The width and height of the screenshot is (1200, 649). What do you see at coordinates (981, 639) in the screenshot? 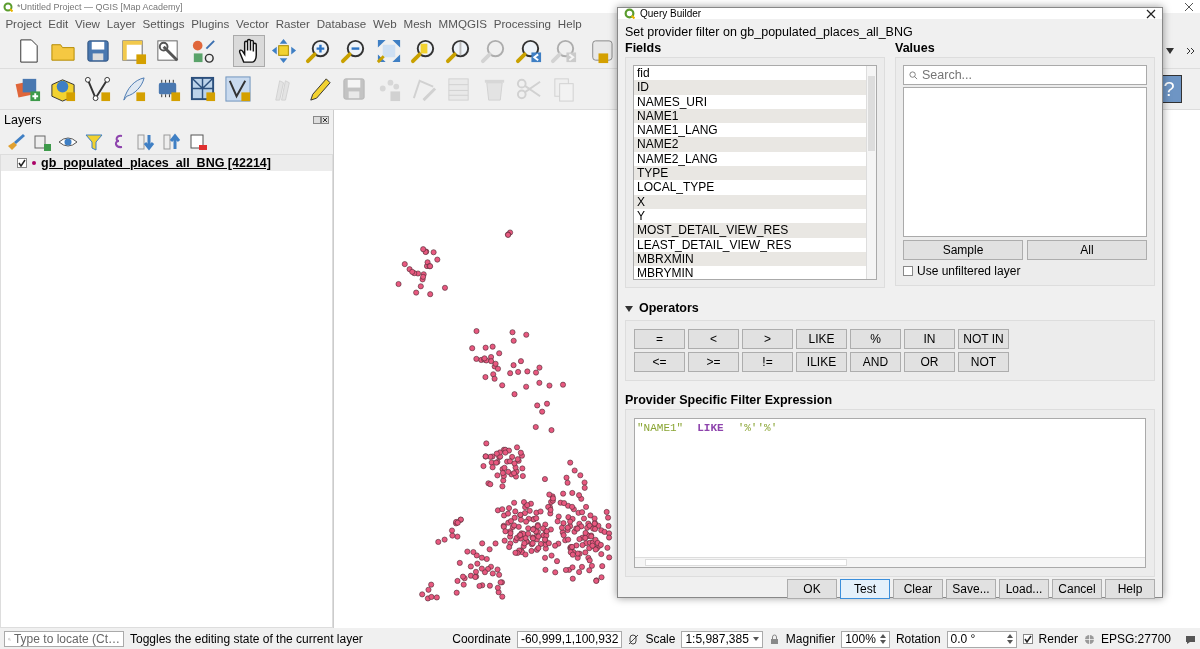
I see `rotation-spinbox: 0.0 °` at bounding box center [981, 639].